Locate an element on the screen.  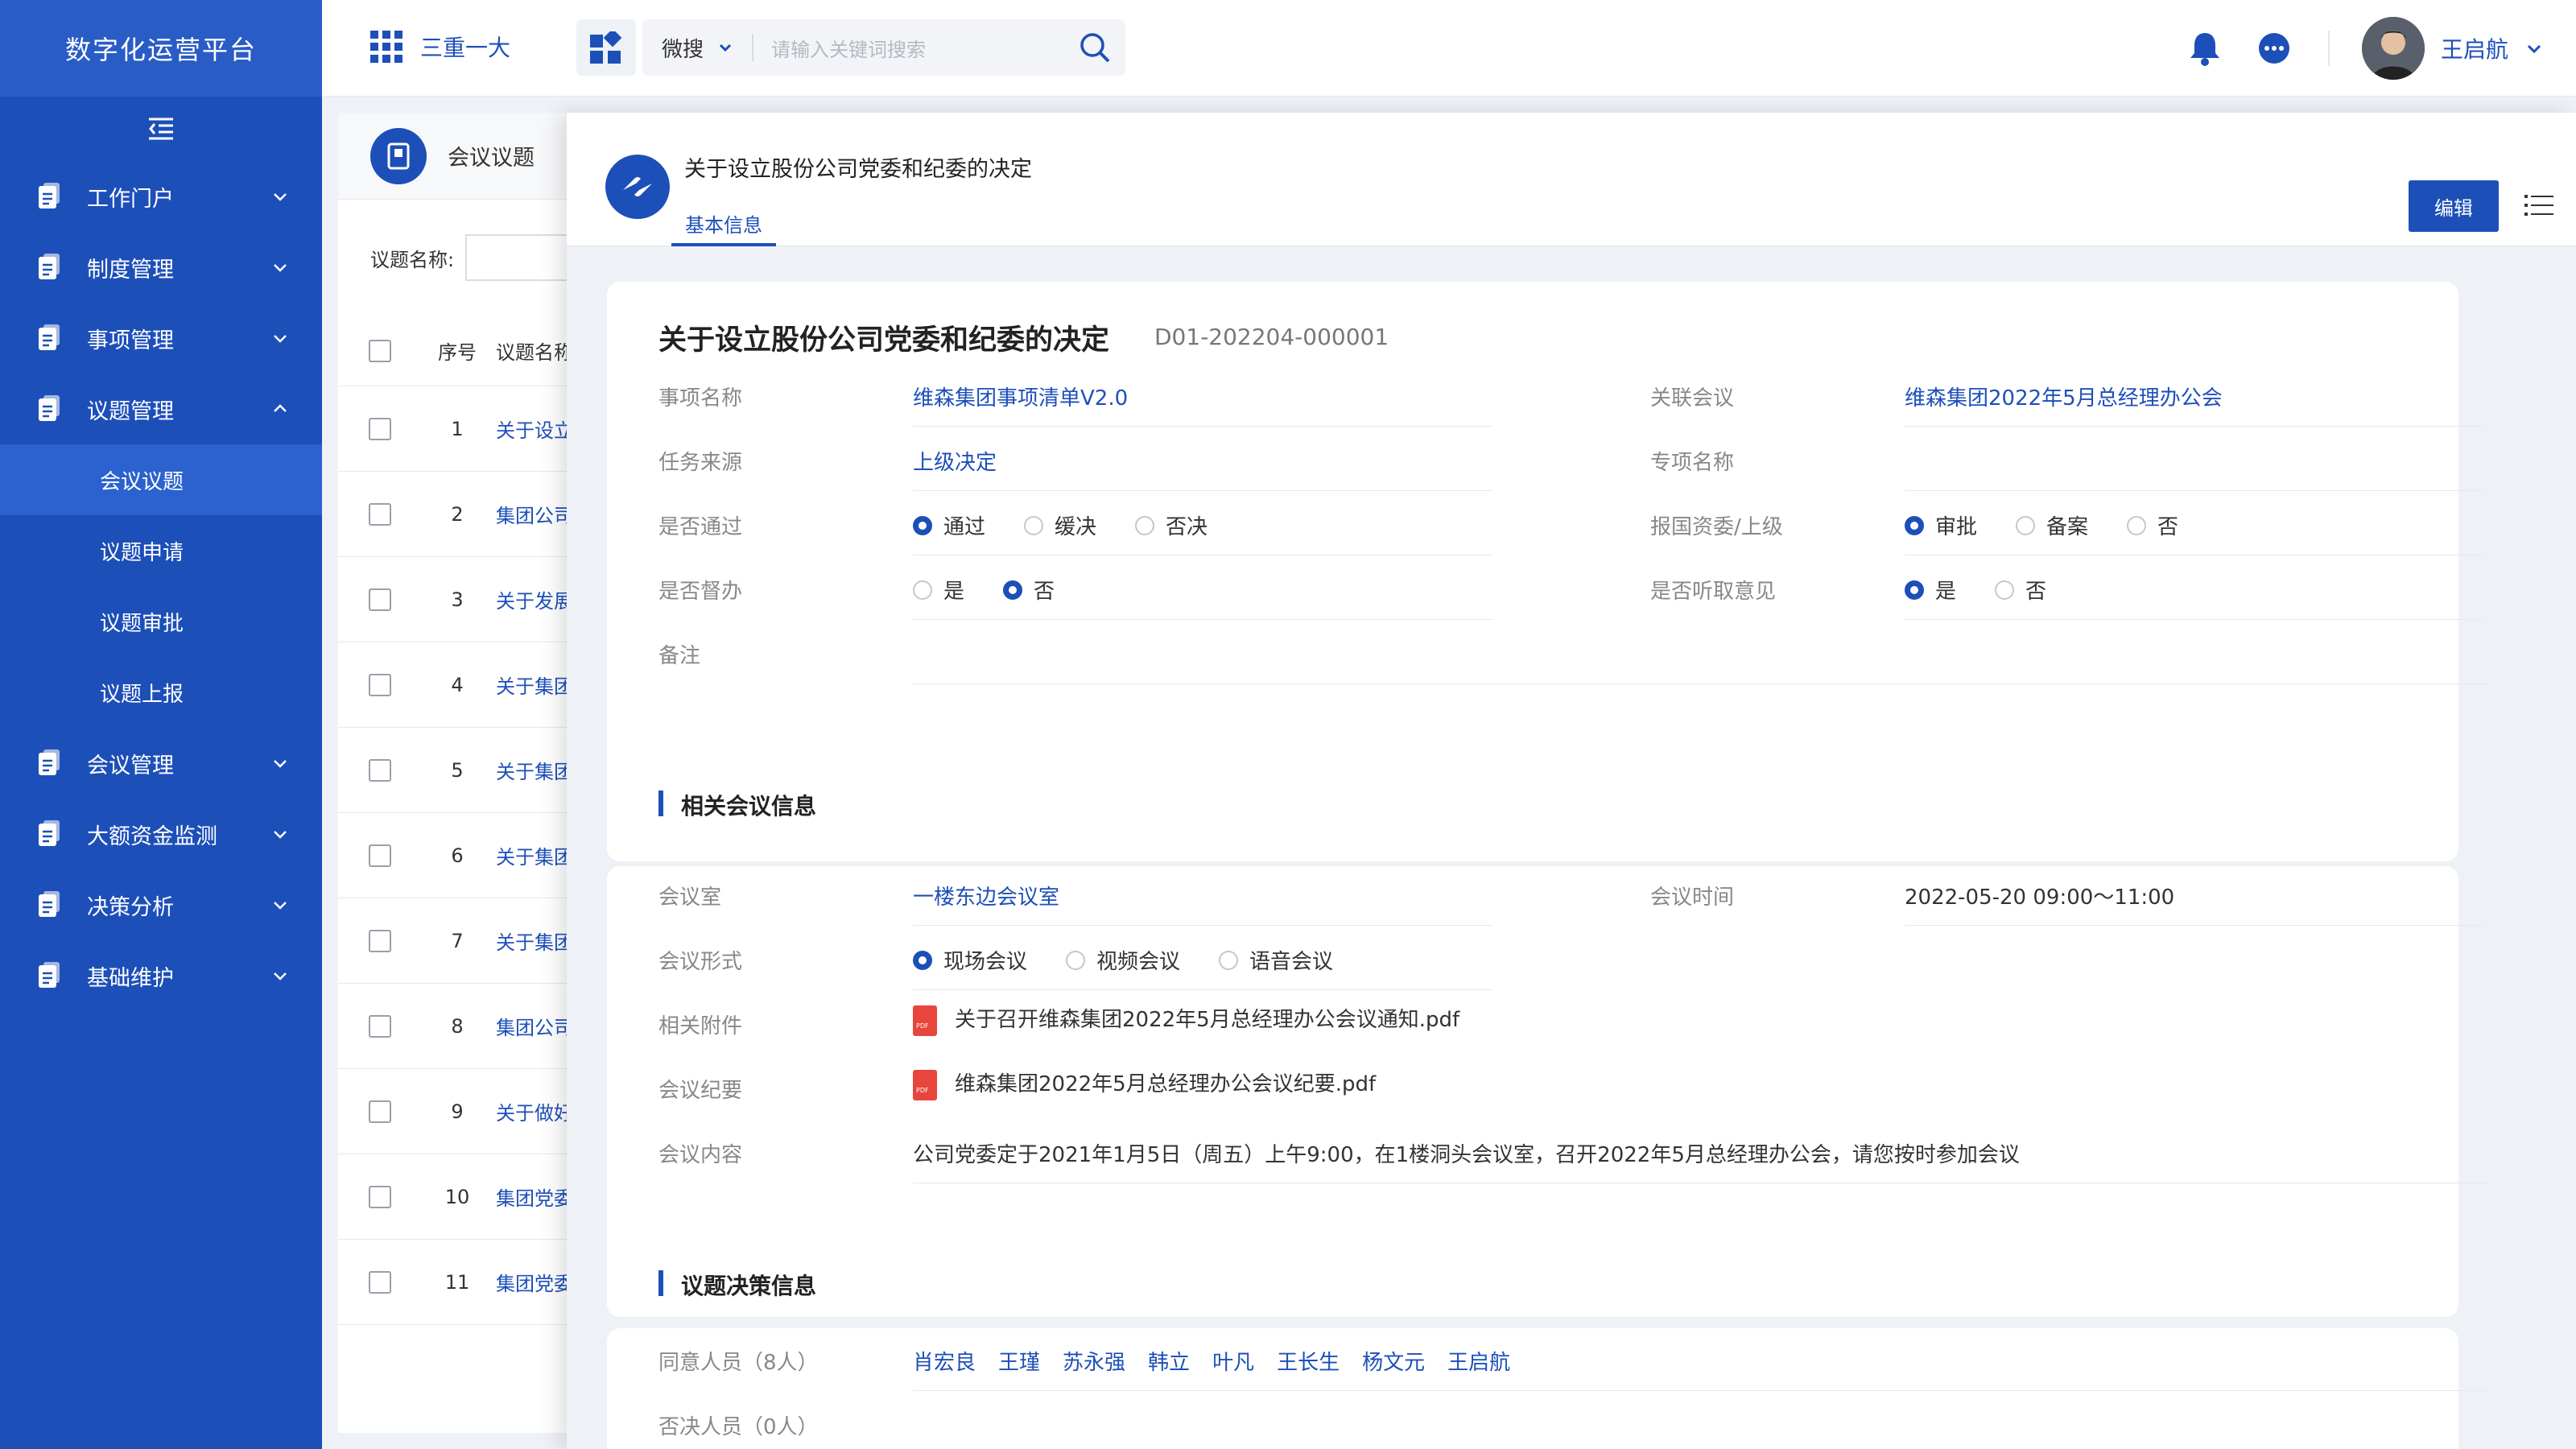
search-bar: 微搜 请输入关键词搜索 is located at coordinates (884, 47).